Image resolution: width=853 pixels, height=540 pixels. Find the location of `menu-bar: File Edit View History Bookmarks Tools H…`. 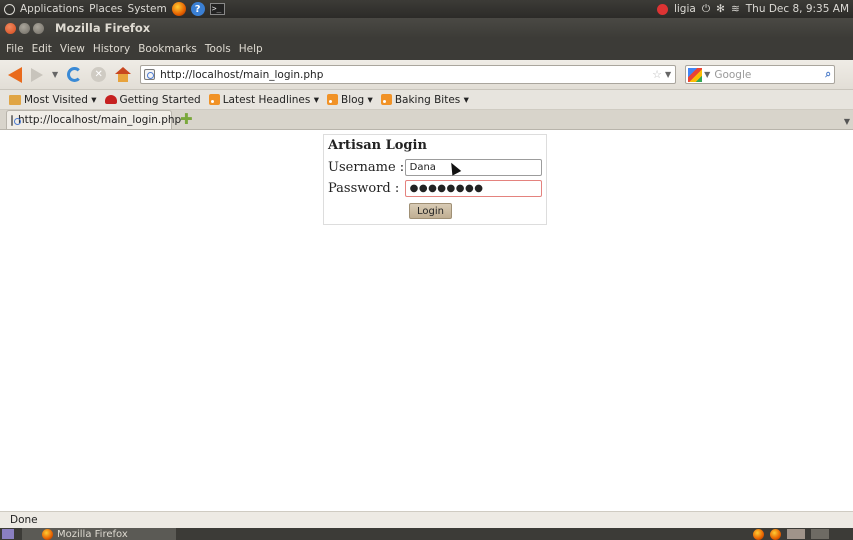

menu-bar: File Edit View History Bookmarks Tools H… is located at coordinates (426, 49).